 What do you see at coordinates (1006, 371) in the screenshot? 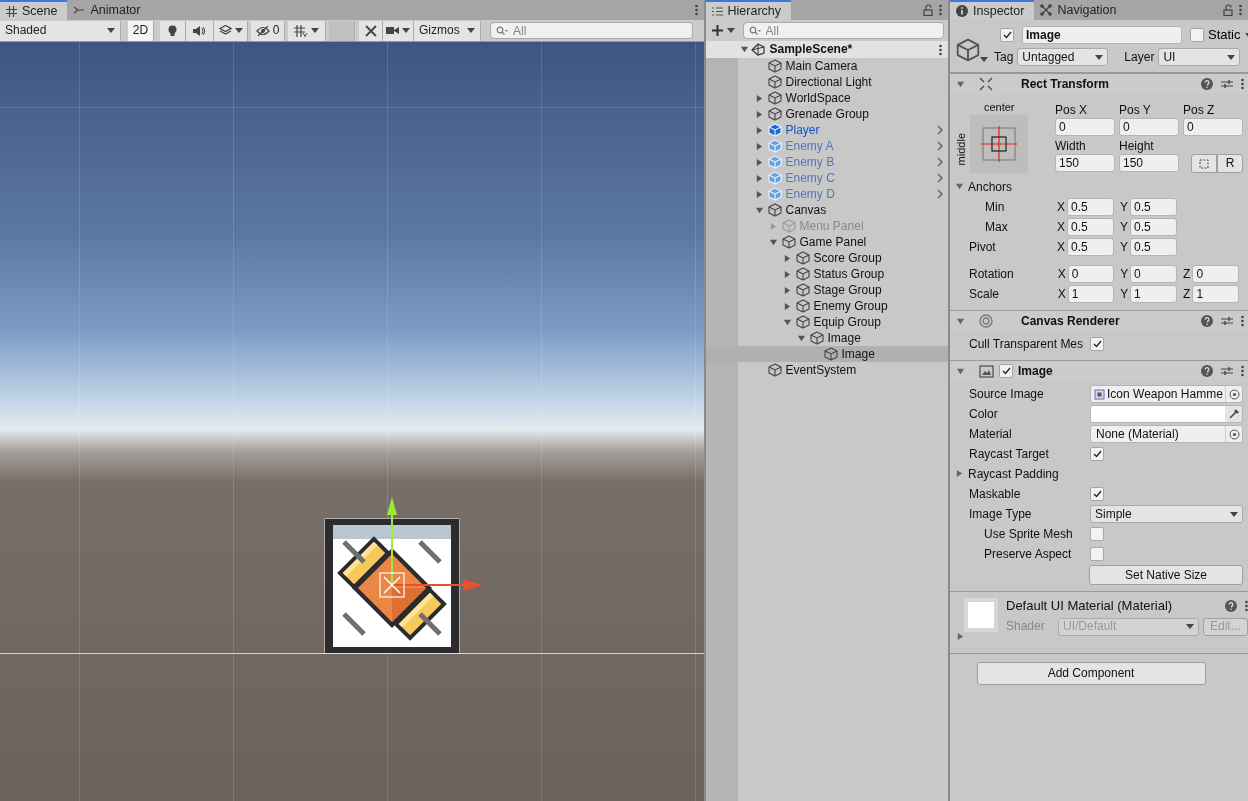
I see `enabled-checkbox` at bounding box center [1006, 371].